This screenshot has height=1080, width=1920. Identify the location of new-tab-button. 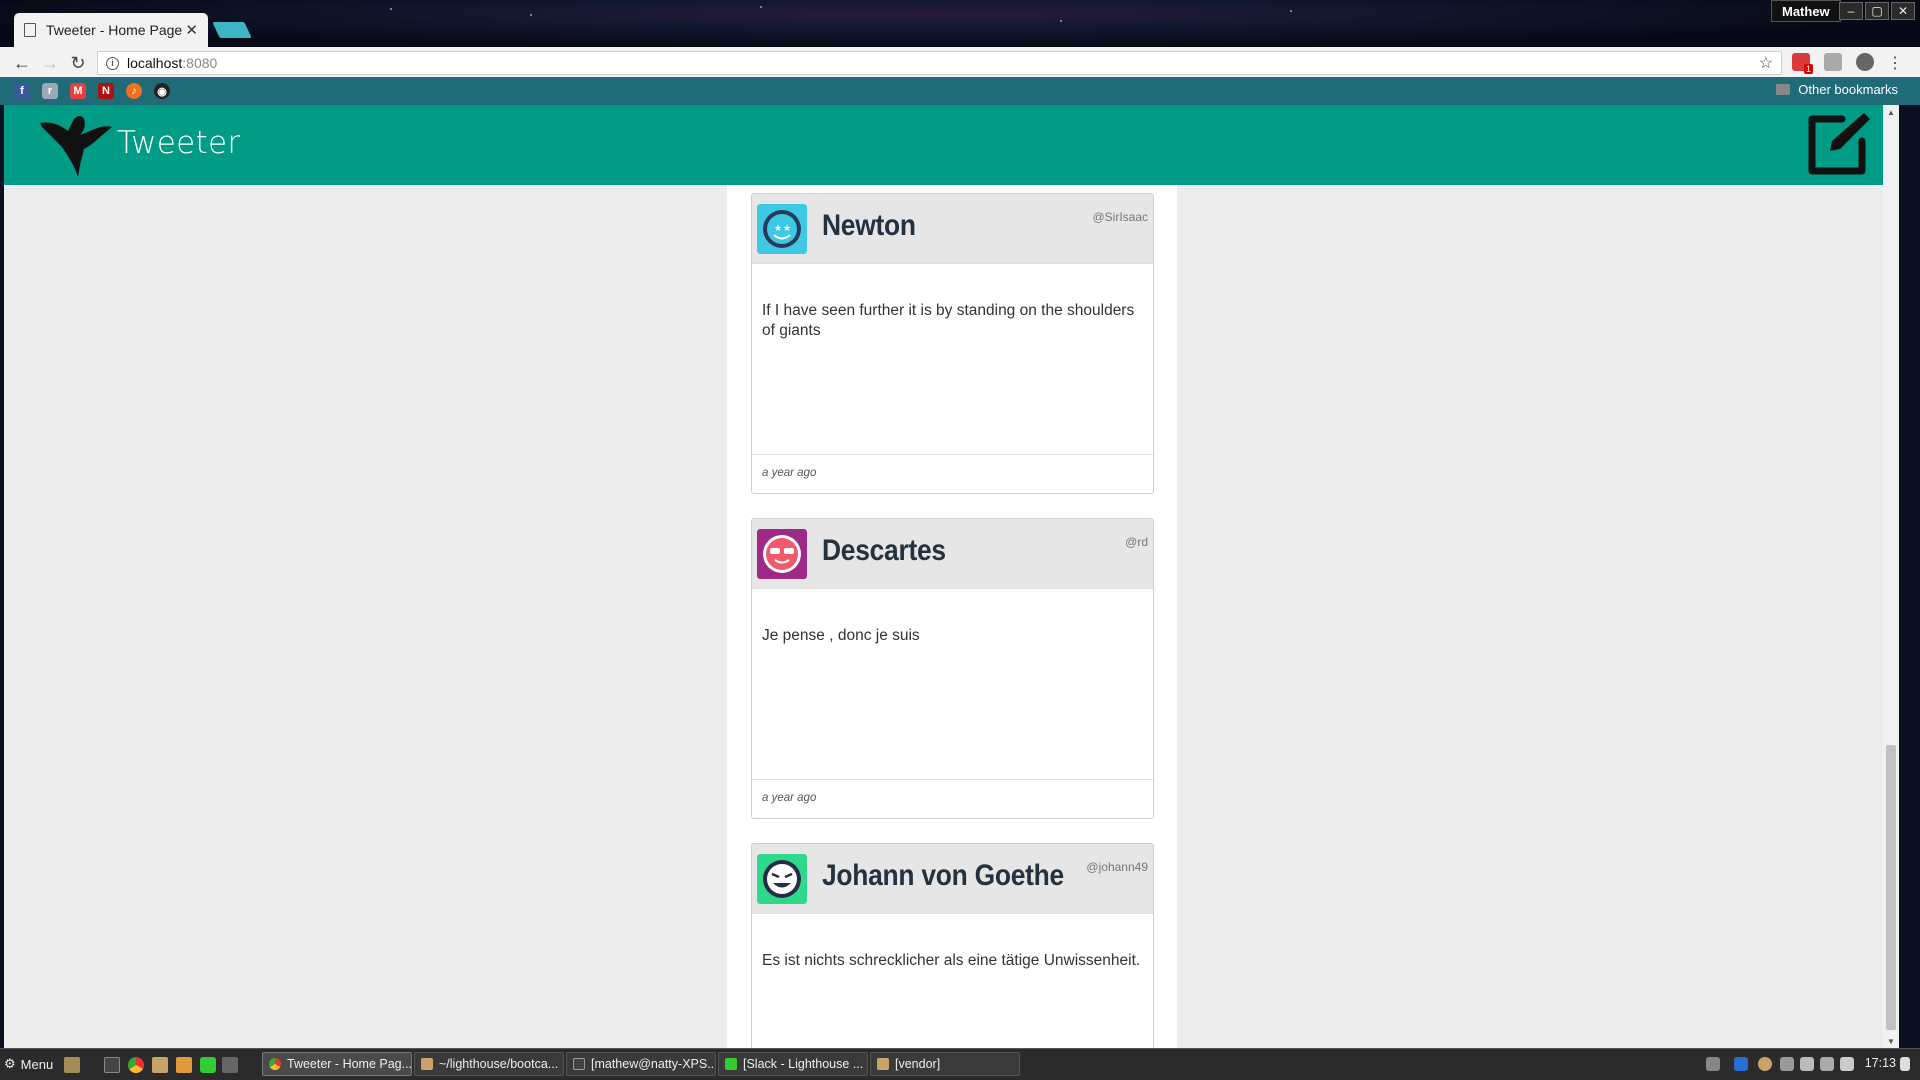
(232, 30).